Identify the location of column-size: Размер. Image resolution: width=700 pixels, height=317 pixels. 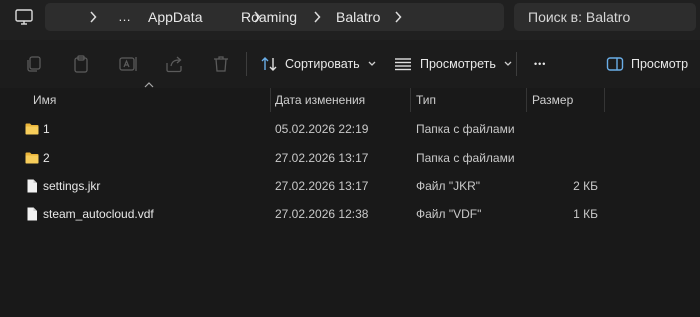
(552, 100).